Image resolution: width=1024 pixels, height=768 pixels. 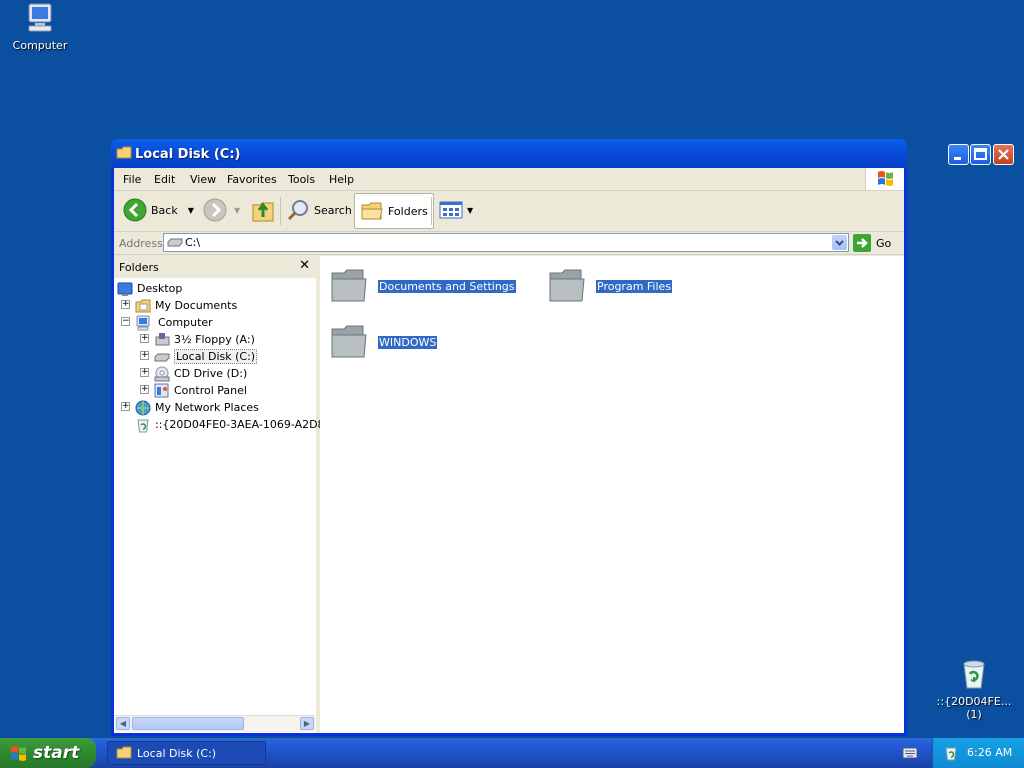 What do you see at coordinates (974, 690) in the screenshot?
I see `desktop-recycle-bin-icon: ::{20D04FE... (1)` at bounding box center [974, 690].